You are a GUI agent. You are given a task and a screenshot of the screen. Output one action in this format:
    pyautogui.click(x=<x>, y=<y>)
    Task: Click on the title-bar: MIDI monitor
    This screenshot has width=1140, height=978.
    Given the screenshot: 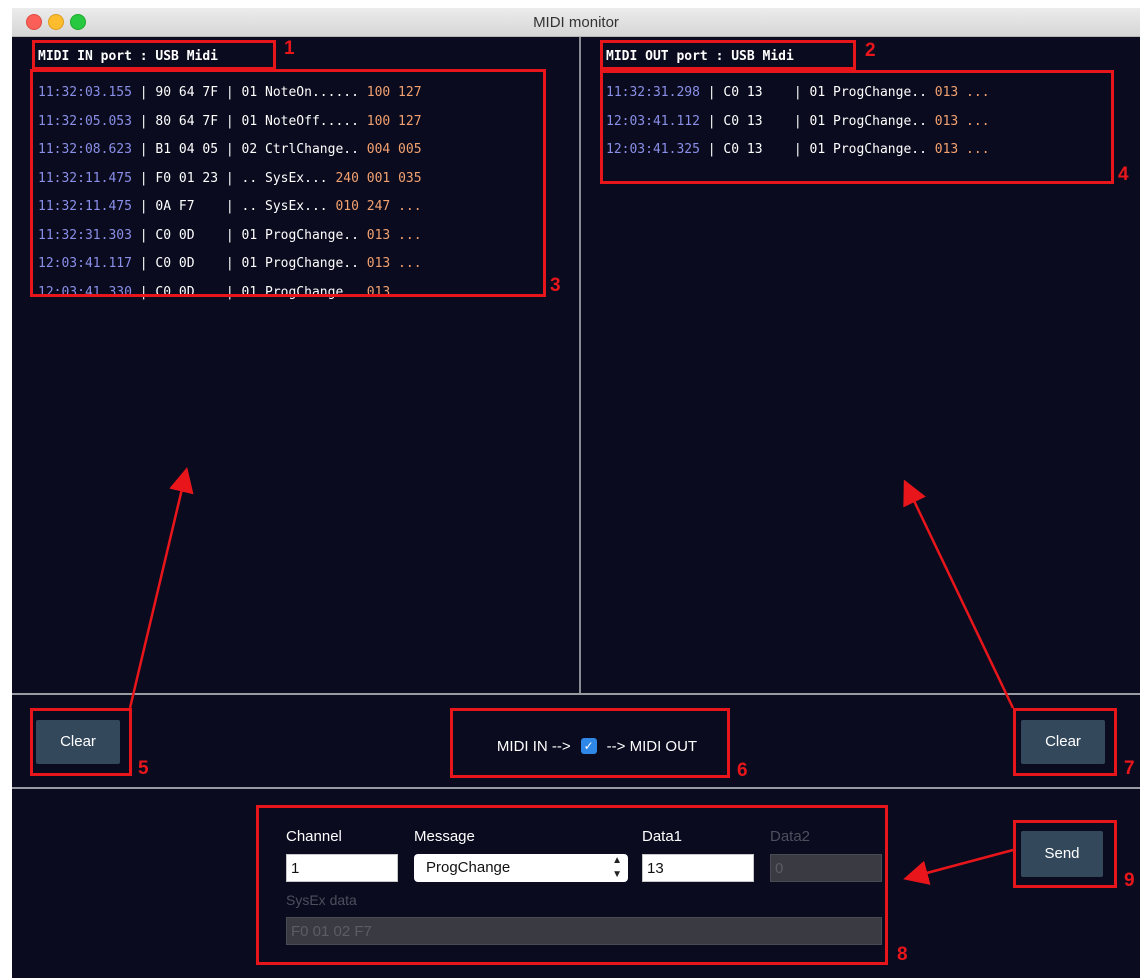 What is the action you would take?
    pyautogui.click(x=576, y=22)
    